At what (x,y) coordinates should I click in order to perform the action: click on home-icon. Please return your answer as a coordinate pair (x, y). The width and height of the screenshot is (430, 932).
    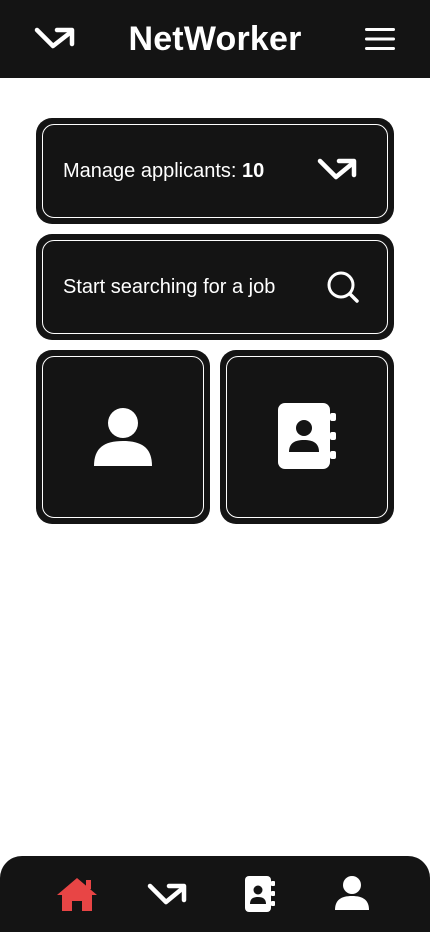
    Looking at the image, I should click on (77, 894).